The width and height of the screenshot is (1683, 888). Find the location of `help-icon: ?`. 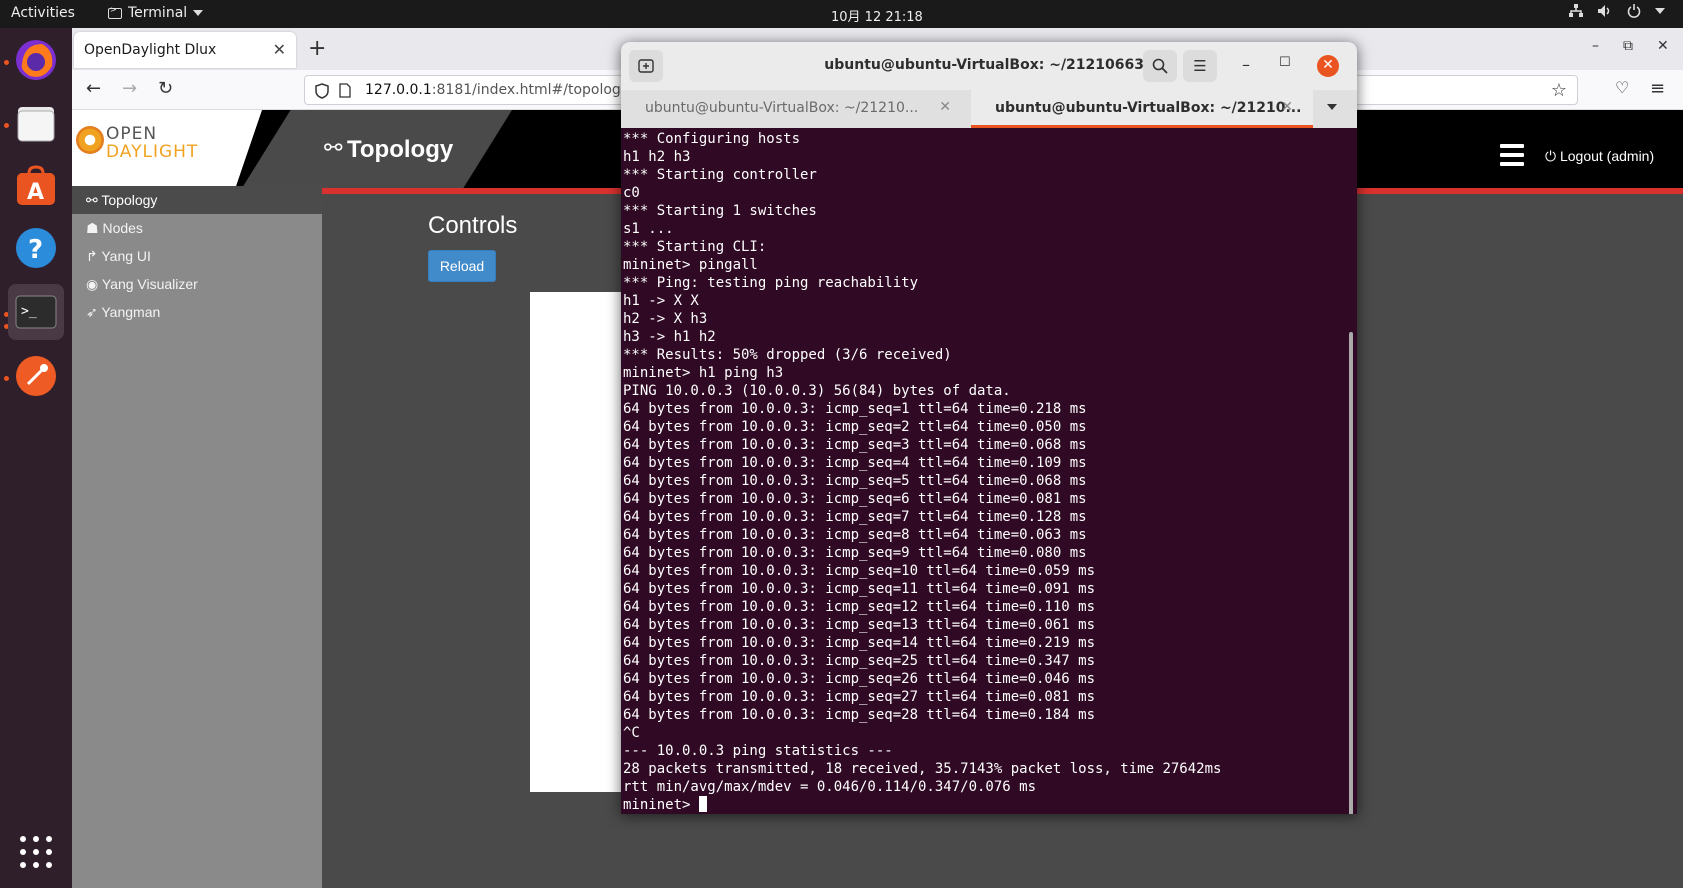

help-icon: ? is located at coordinates (36, 248).